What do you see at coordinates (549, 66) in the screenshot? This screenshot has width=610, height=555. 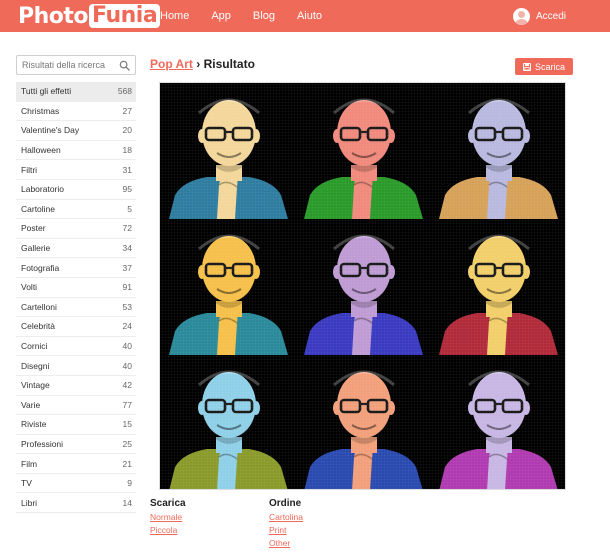 I see `download-button-label: Scarica` at bounding box center [549, 66].